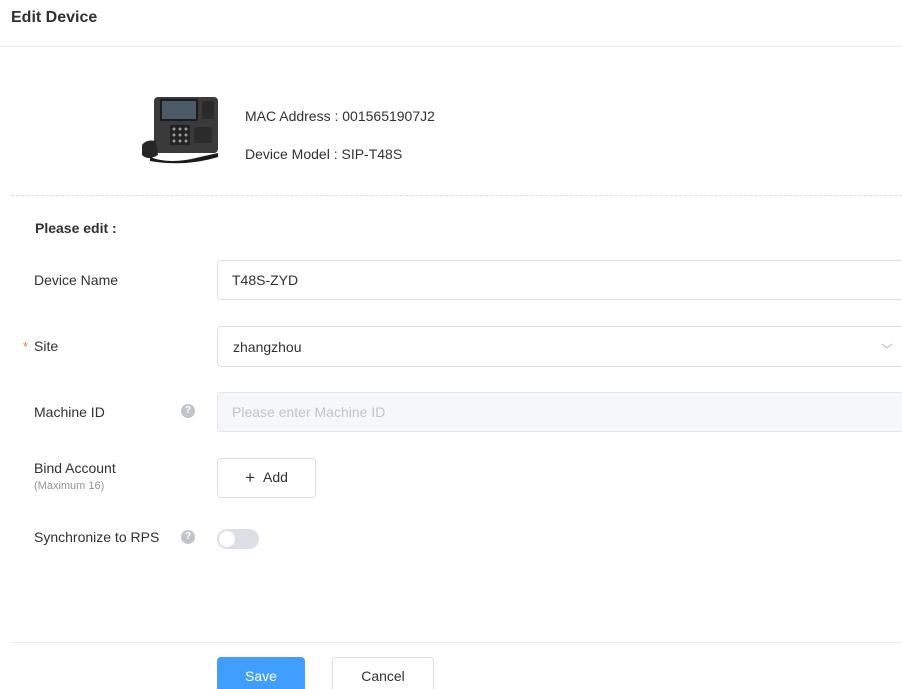  What do you see at coordinates (388, 116) in the screenshot?
I see `mac-address-value: 0015651907J2` at bounding box center [388, 116].